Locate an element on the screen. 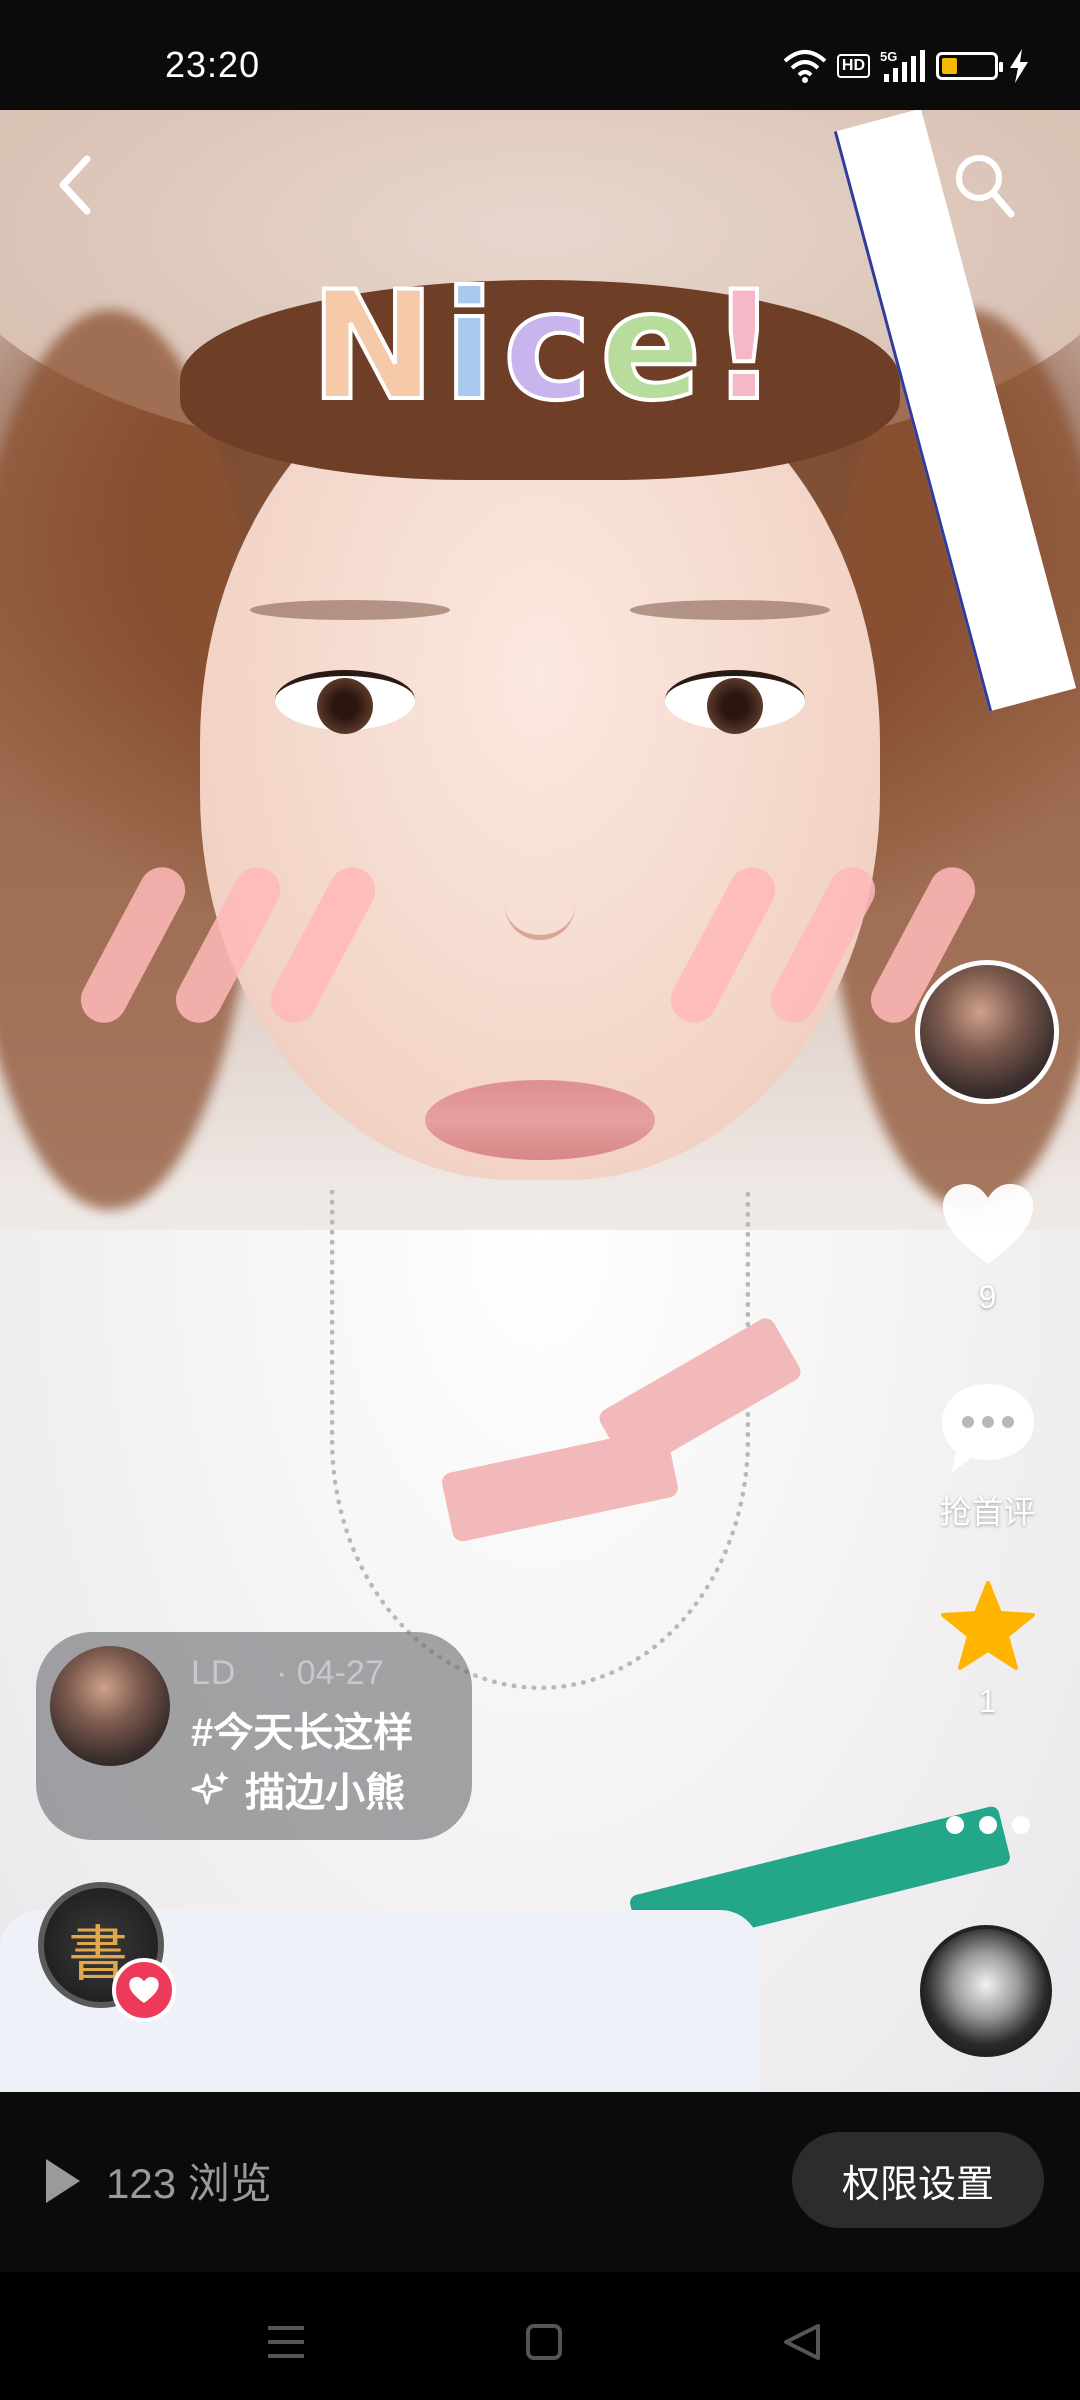 Image resolution: width=1080 pixels, height=2400 pixels. heart-icon is located at coordinates (987, 1224).